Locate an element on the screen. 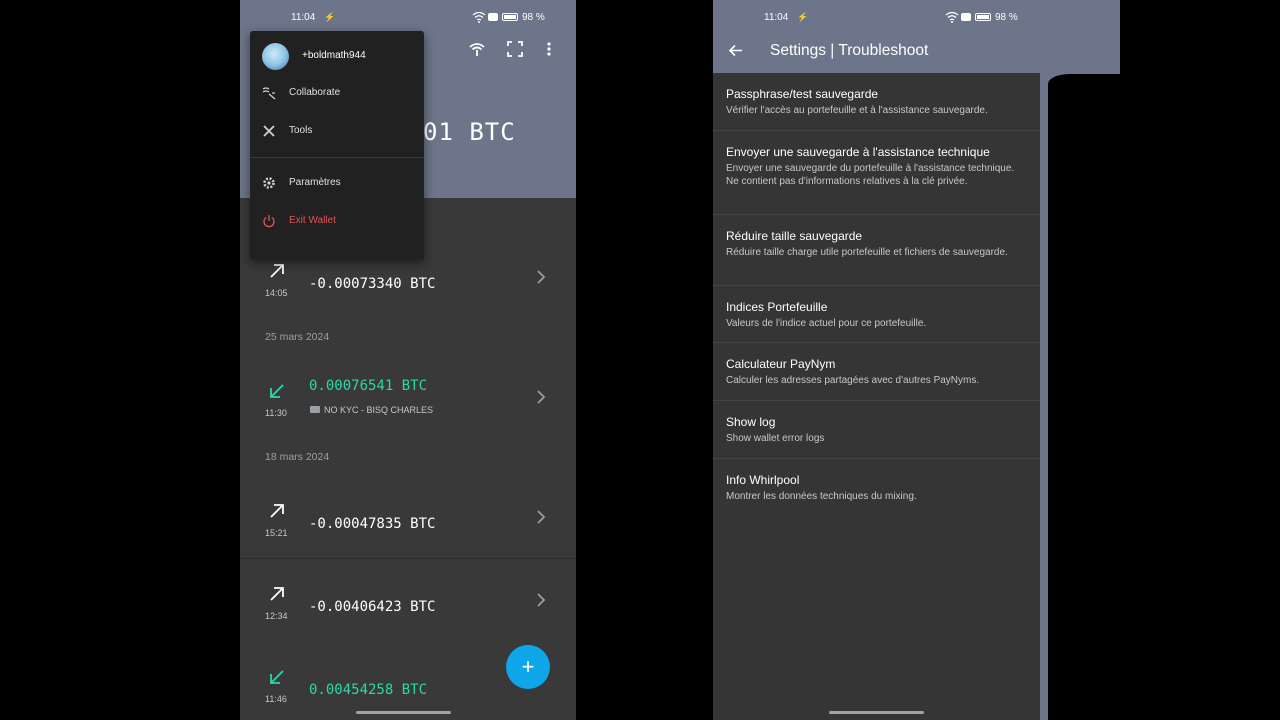 This screenshot has height=720, width=1280. settings-item-title: Show log is located at coordinates (751, 422).